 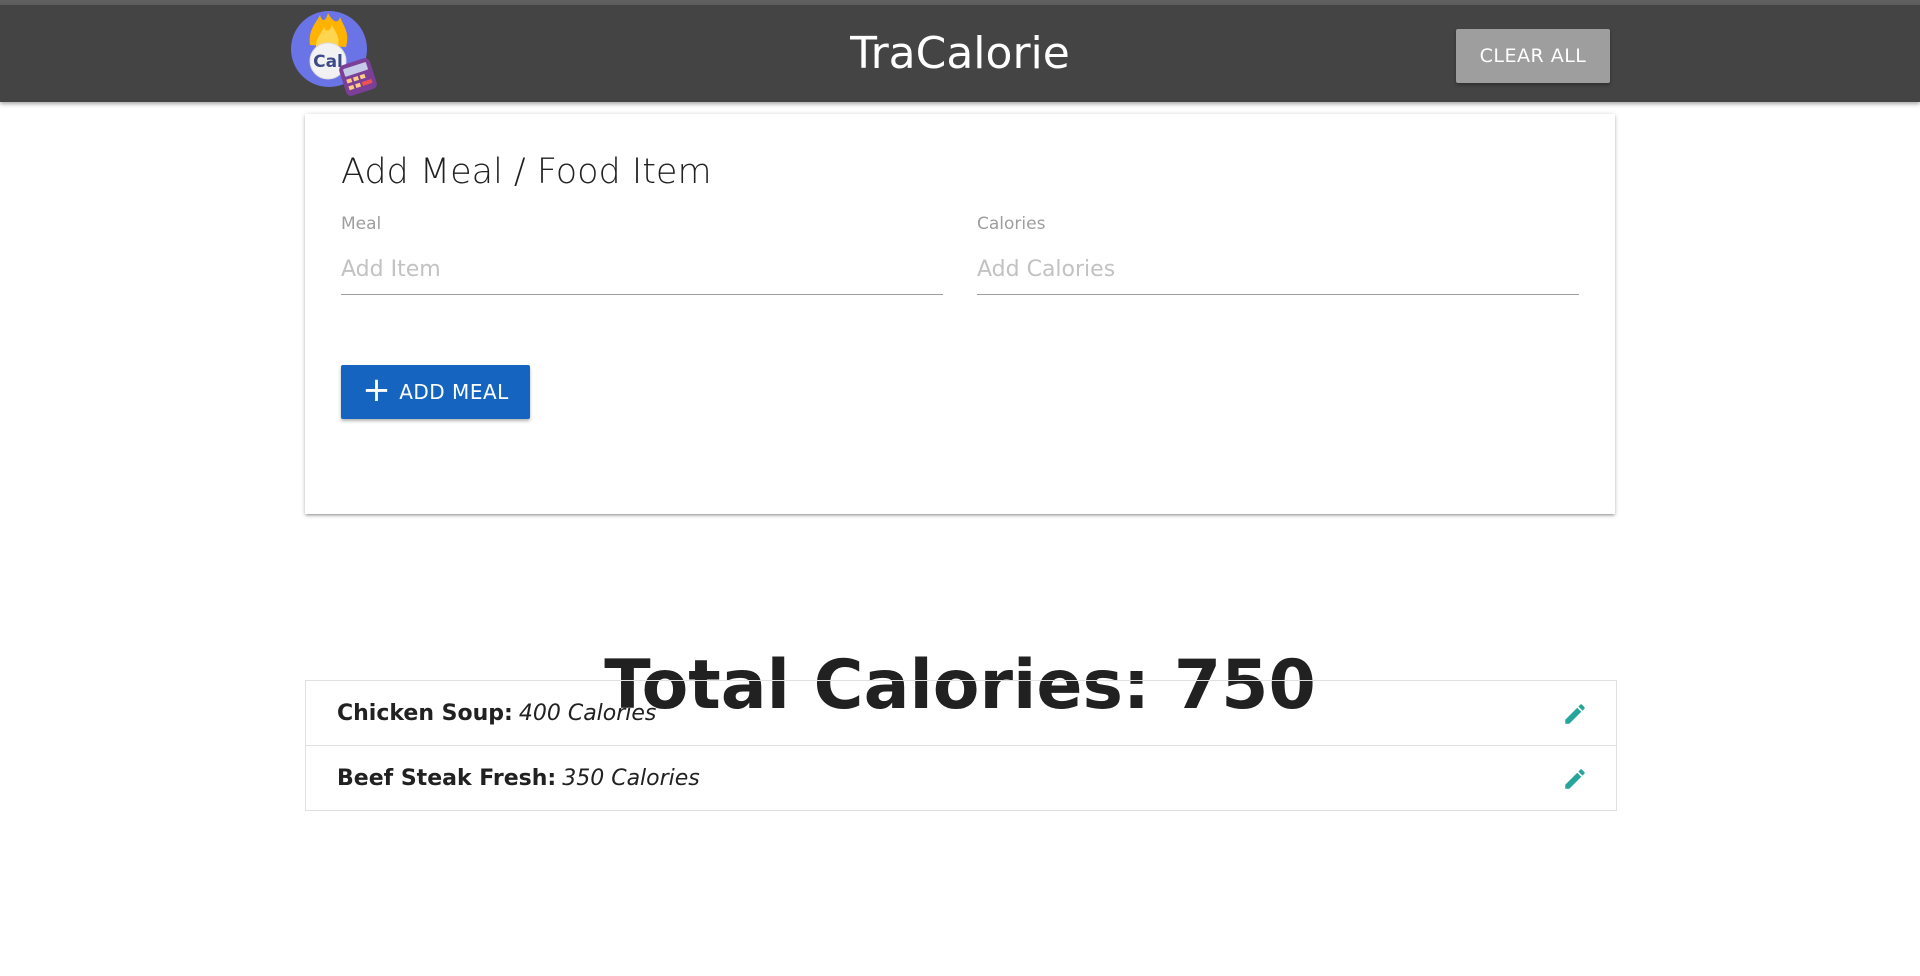 I want to click on app-logo: Cal, so click(x=336, y=53).